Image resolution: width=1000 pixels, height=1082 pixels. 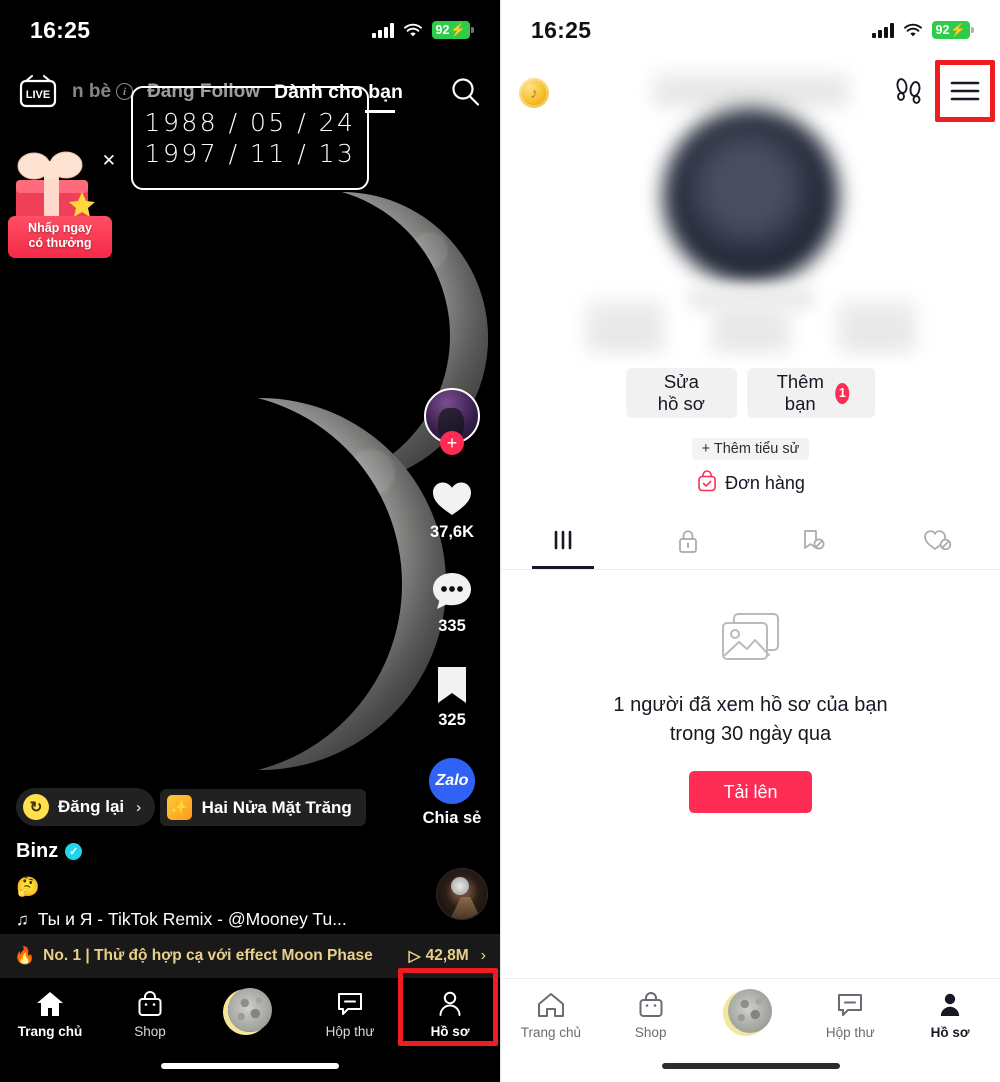 I want to click on tab-private, so click(x=688, y=540).